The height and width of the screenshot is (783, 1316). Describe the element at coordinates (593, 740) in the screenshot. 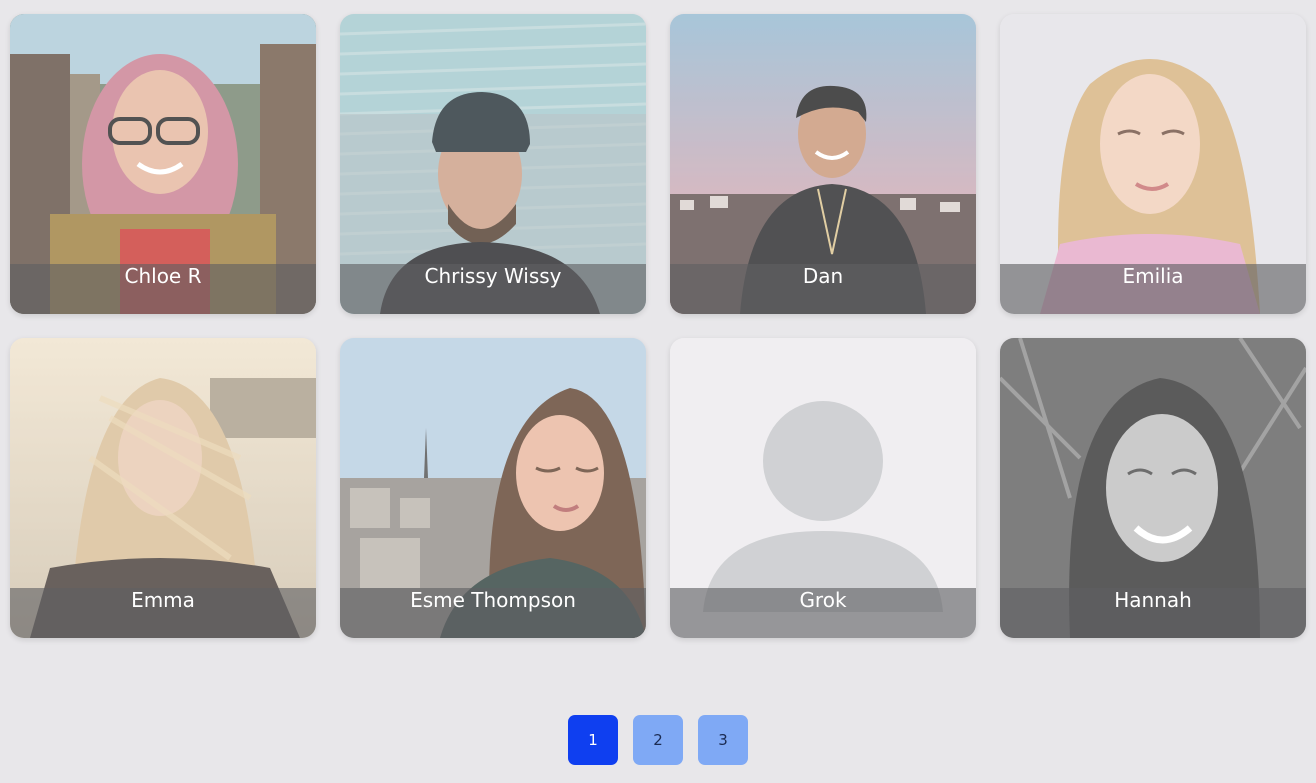

I see `page-button-1: 1` at that location.